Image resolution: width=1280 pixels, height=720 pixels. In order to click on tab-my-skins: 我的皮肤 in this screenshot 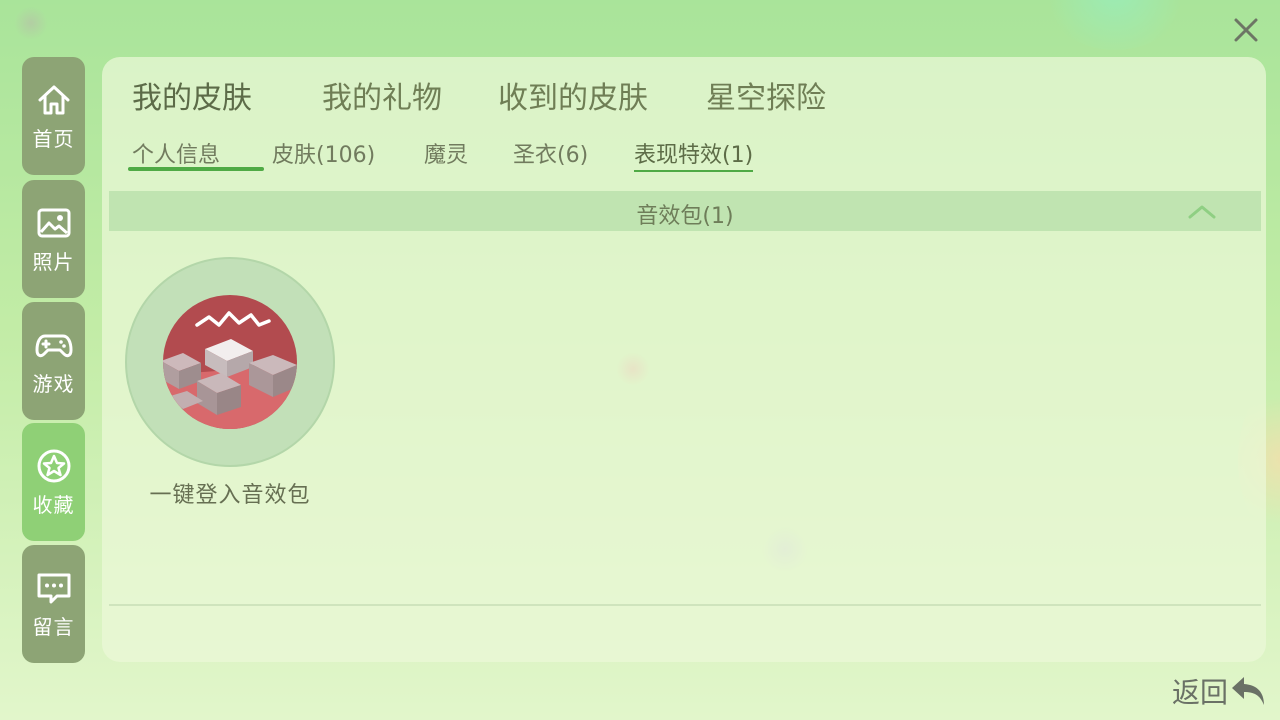, I will do `click(192, 95)`.